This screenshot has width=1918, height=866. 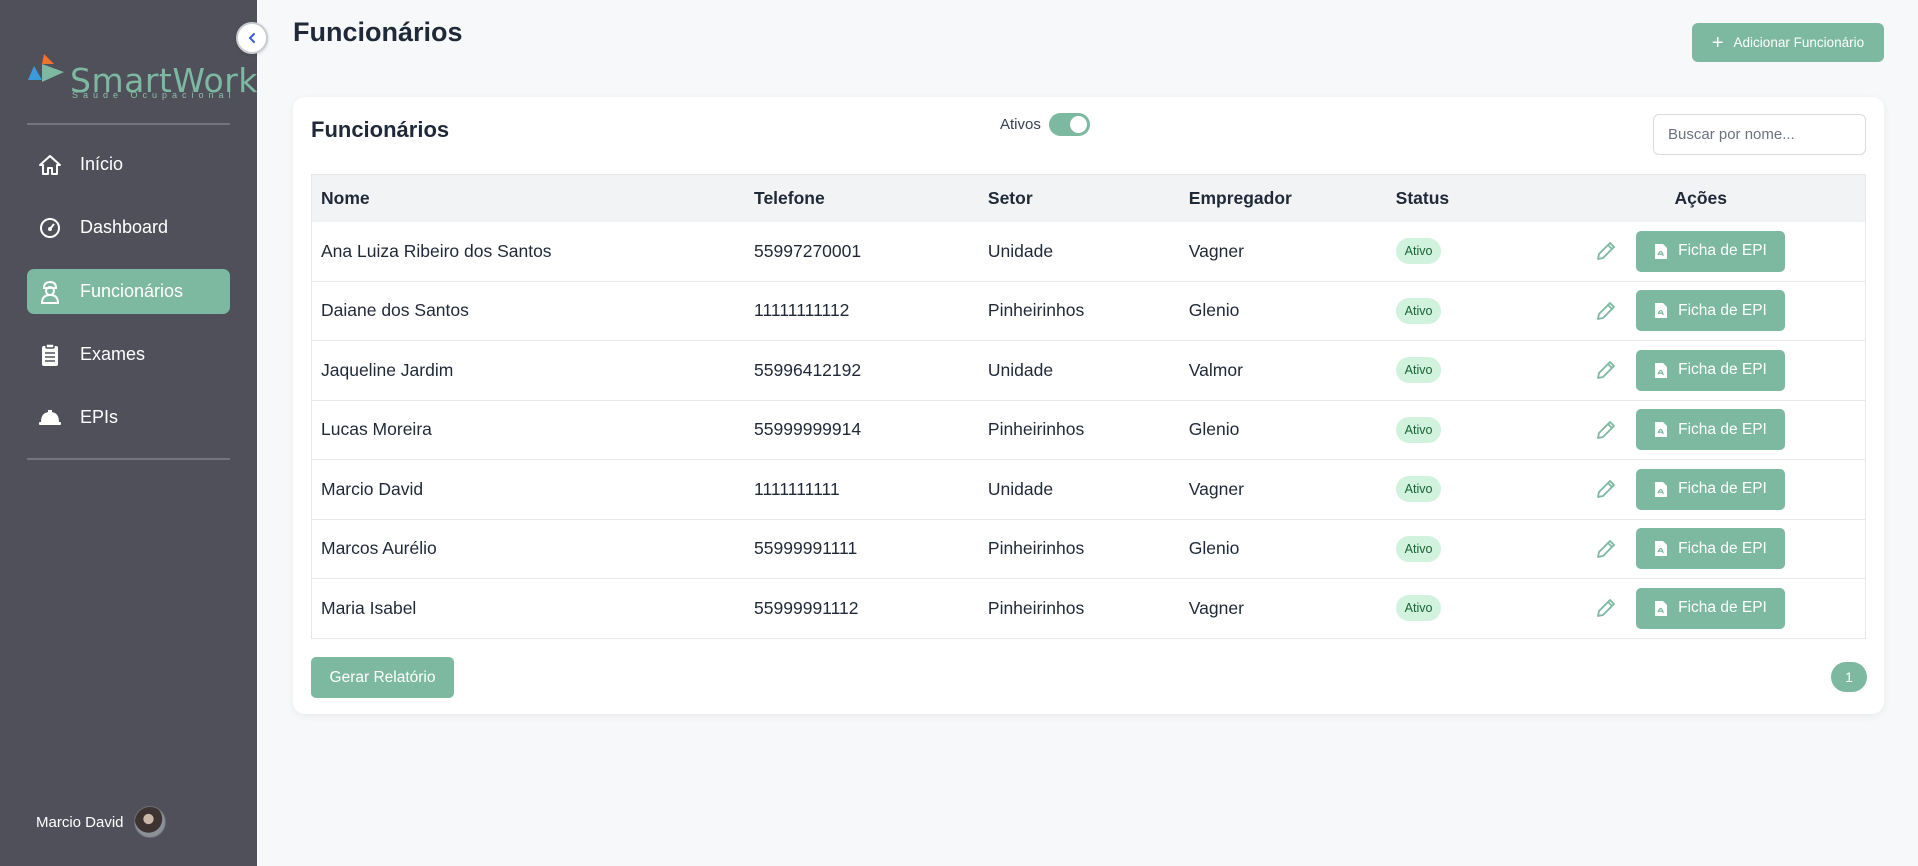 What do you see at coordinates (128, 164) in the screenshot?
I see `sidebar-item-inicio: Início` at bounding box center [128, 164].